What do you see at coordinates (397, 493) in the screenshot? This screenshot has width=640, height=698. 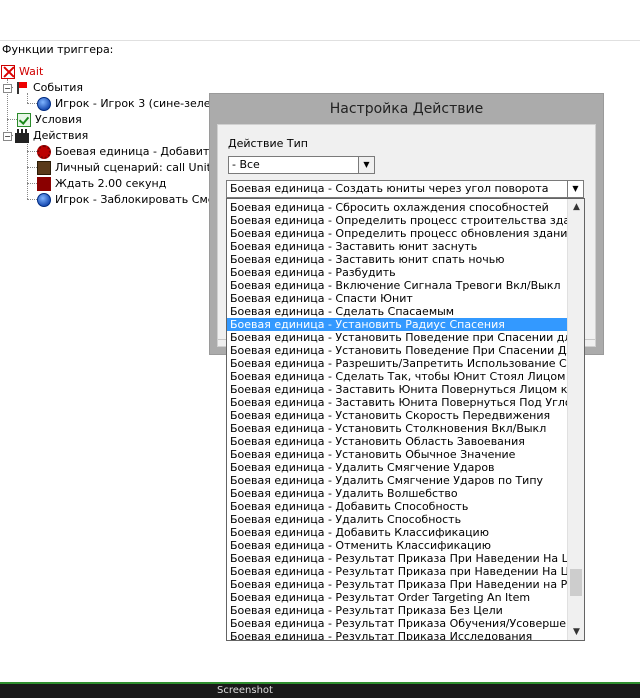 I see `dropdown-option: Боевая единица - Удалить Волшебство` at bounding box center [397, 493].